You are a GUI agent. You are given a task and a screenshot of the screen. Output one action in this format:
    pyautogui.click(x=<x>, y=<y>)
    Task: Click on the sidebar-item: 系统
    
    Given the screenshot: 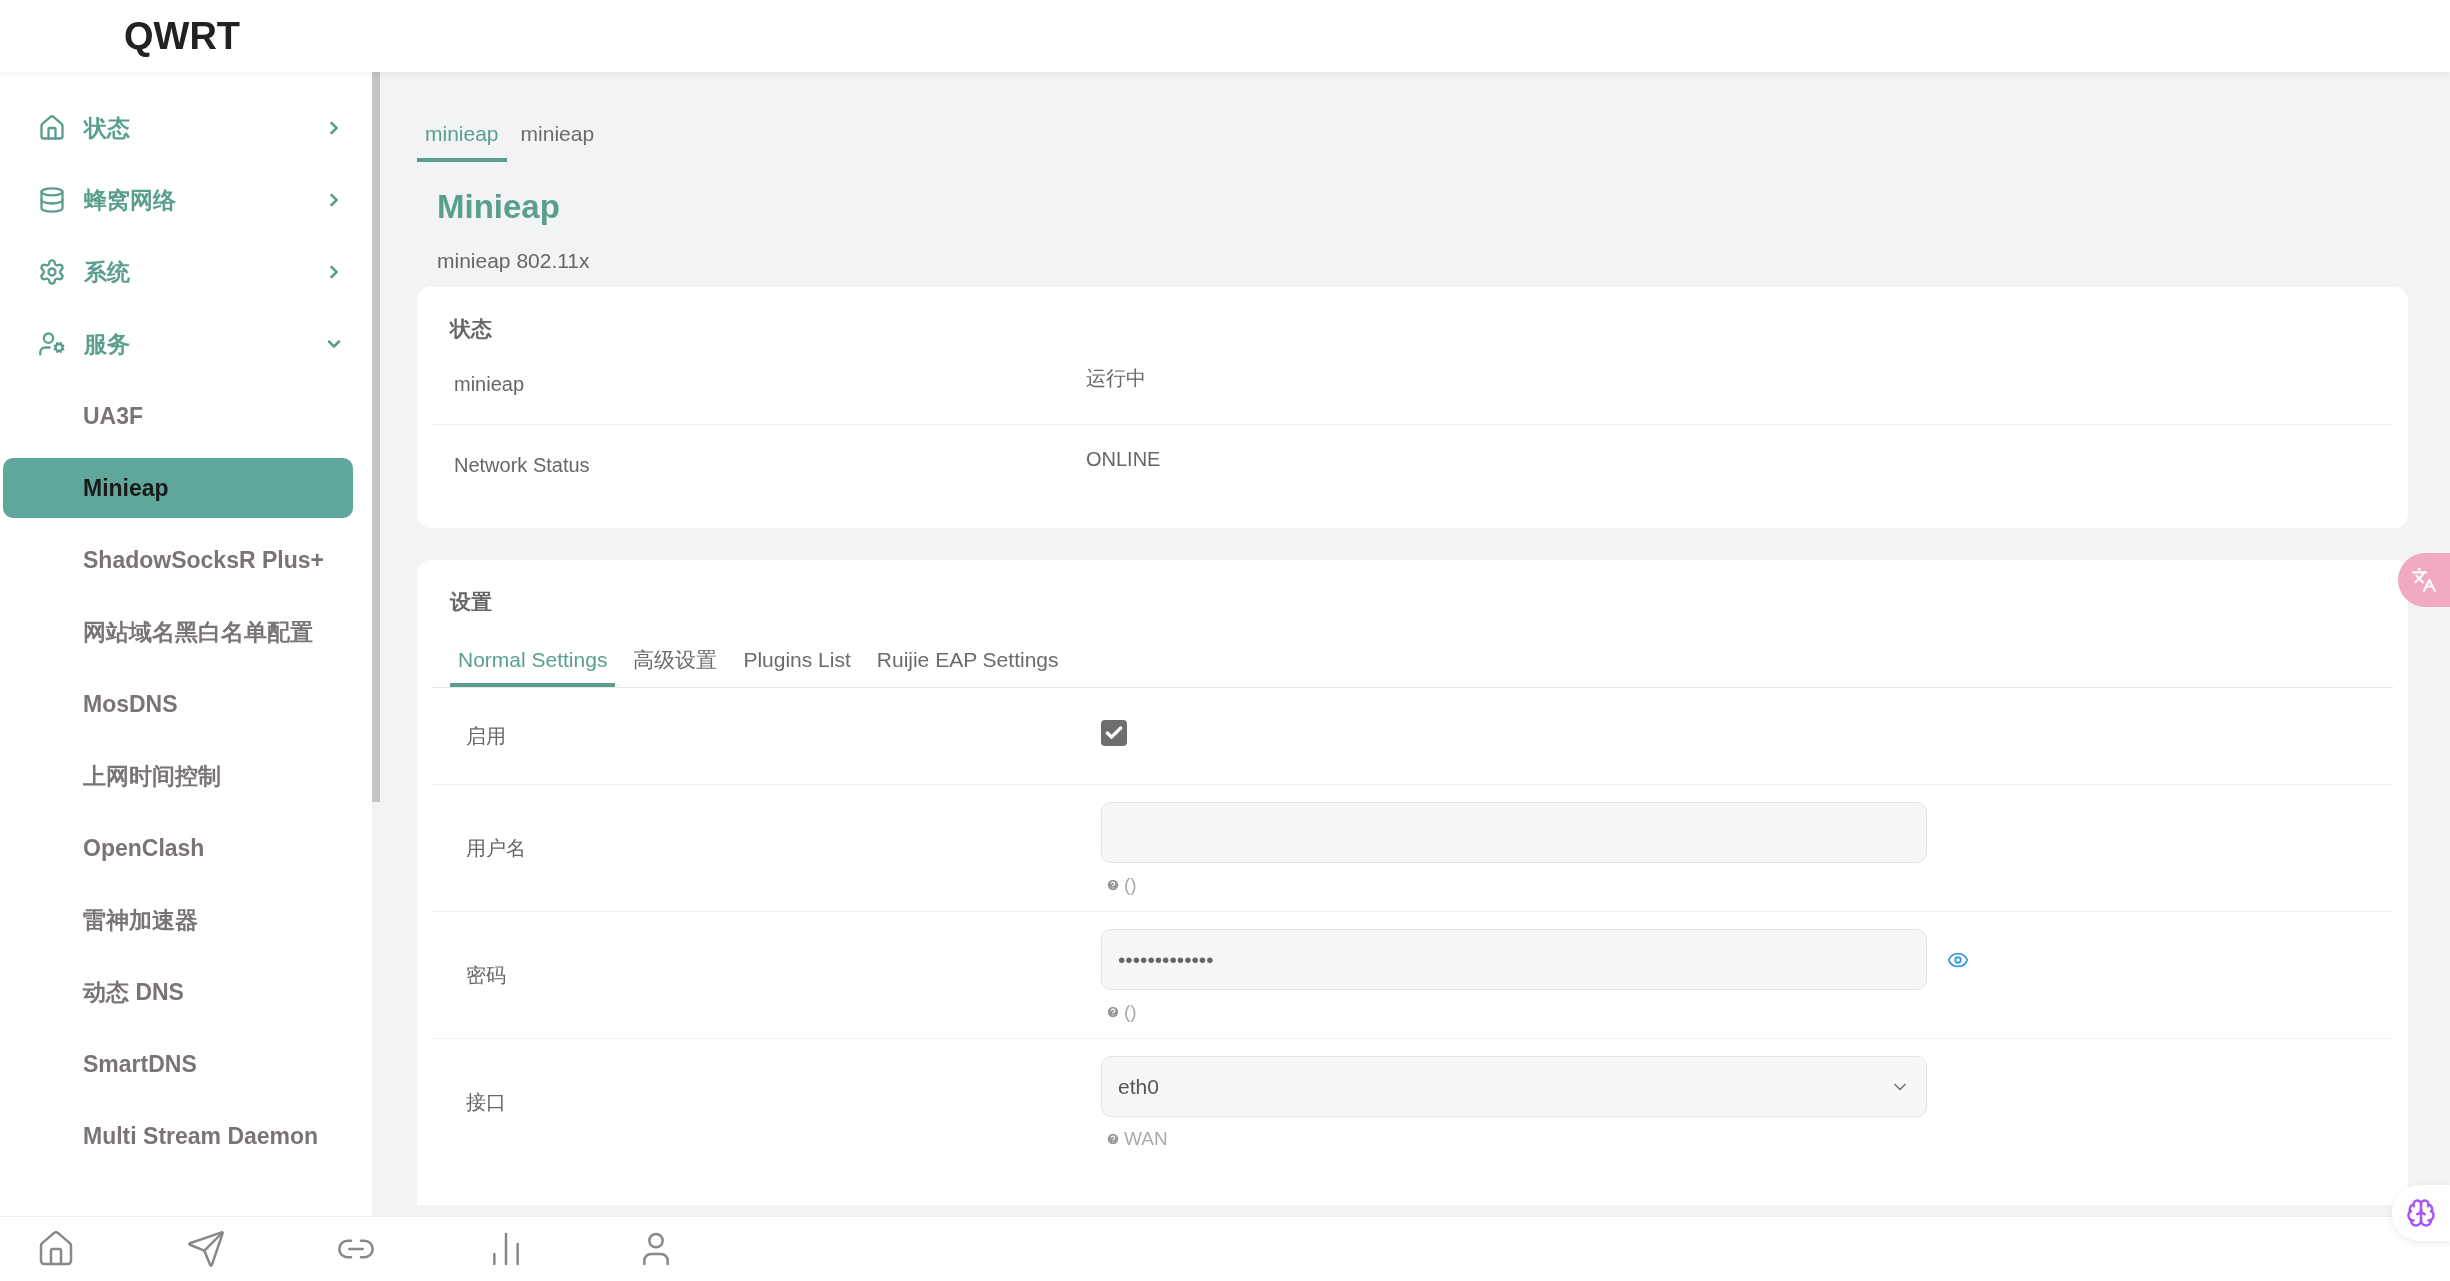 What is the action you would take?
    pyautogui.click(x=186, y=272)
    